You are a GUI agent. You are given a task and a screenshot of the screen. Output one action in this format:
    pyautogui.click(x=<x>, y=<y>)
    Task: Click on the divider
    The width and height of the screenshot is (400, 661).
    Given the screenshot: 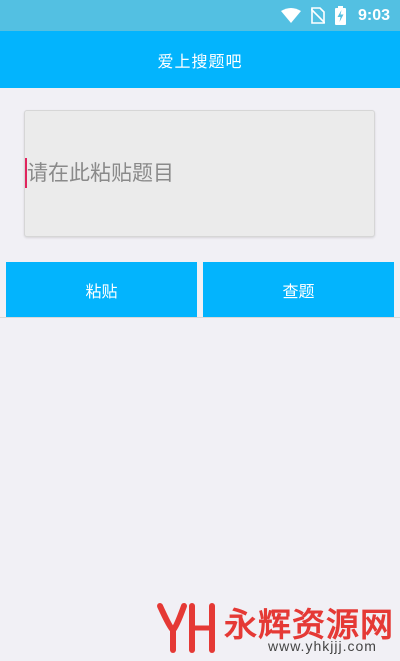 What is the action you would take?
    pyautogui.click(x=200, y=317)
    